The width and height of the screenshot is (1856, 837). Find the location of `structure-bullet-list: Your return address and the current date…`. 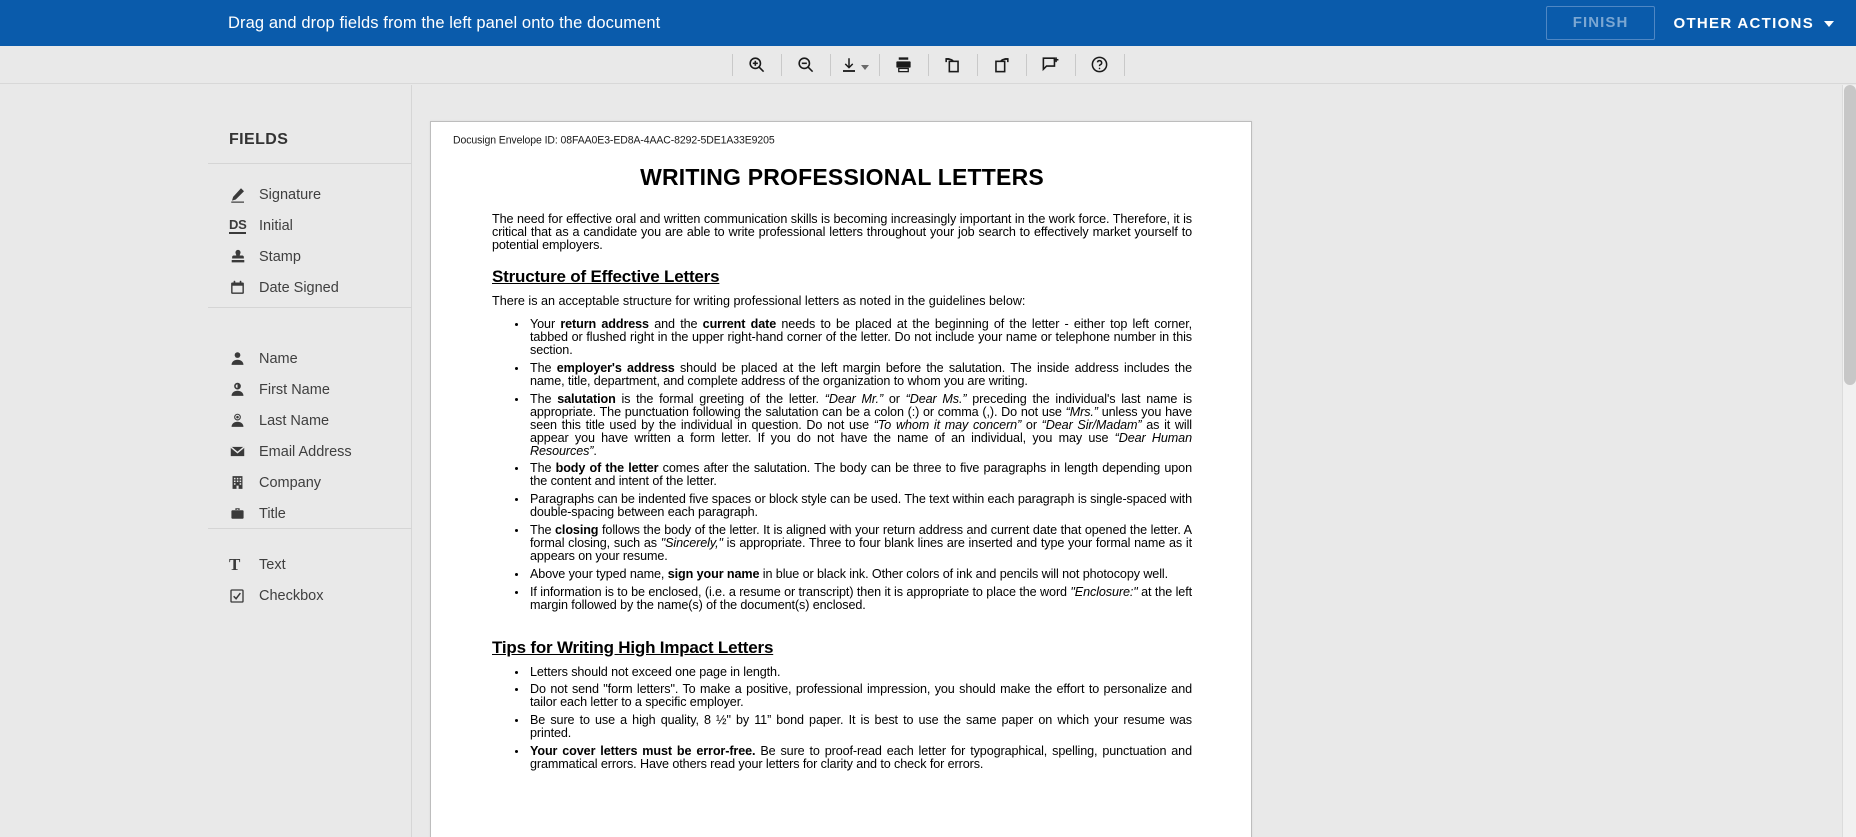

structure-bullet-list: Your return address and the current date… is located at coordinates (842, 464).